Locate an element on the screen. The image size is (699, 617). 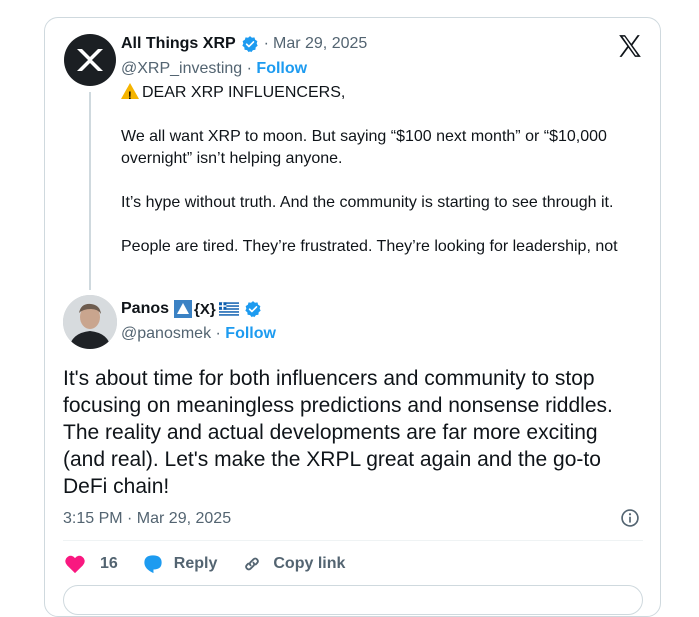
x-logo-icon is located at coordinates (630, 46).